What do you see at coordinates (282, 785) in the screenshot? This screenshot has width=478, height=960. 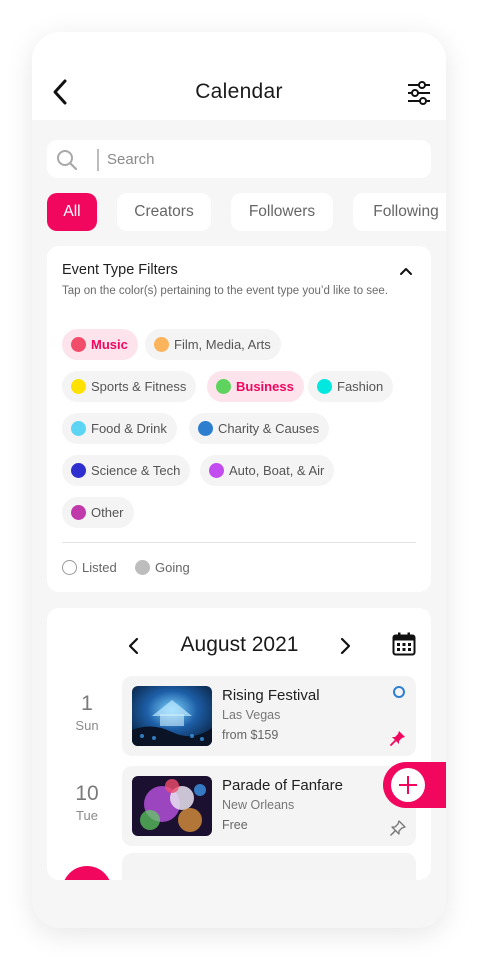 I see `event-title: Parade of Fanfare` at bounding box center [282, 785].